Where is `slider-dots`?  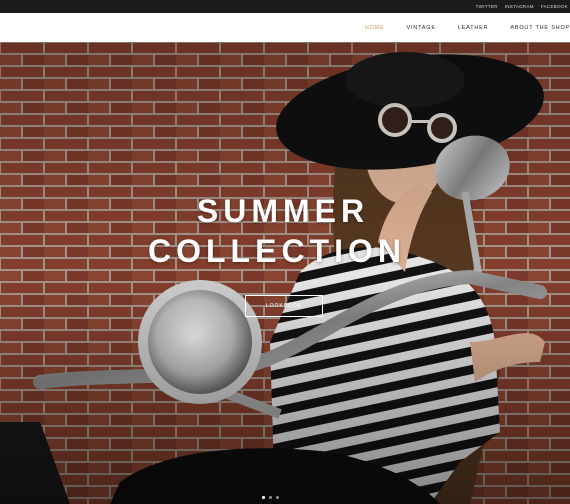 slider-dots is located at coordinates (270, 497).